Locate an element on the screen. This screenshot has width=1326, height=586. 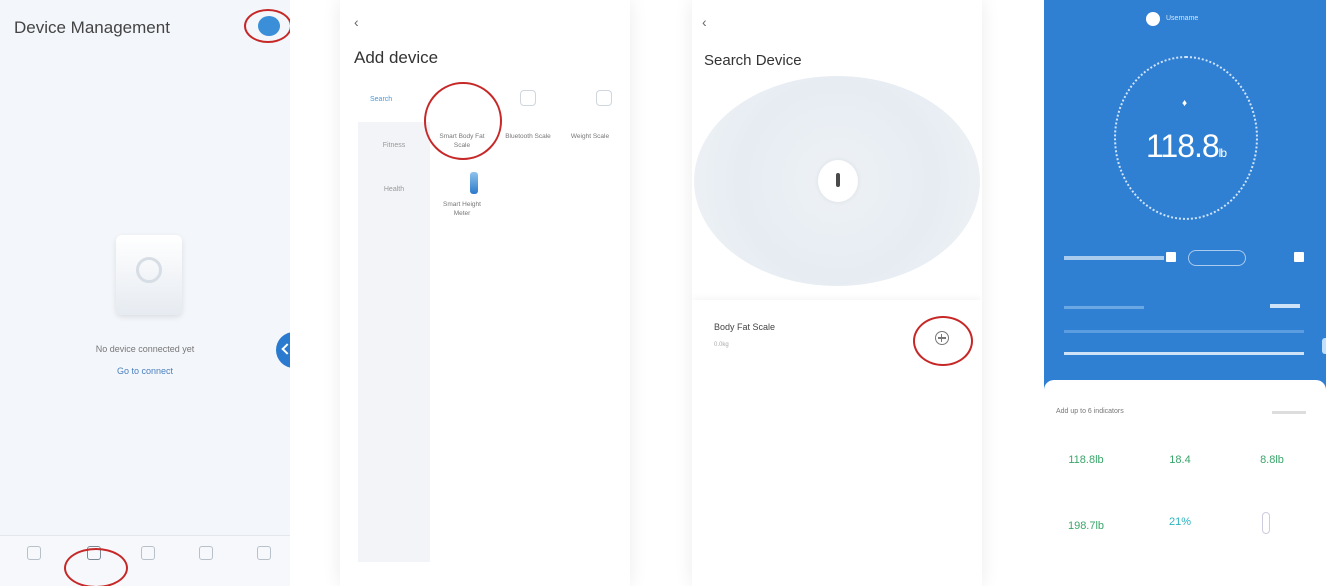
home-icon is located at coordinates (34, 553).